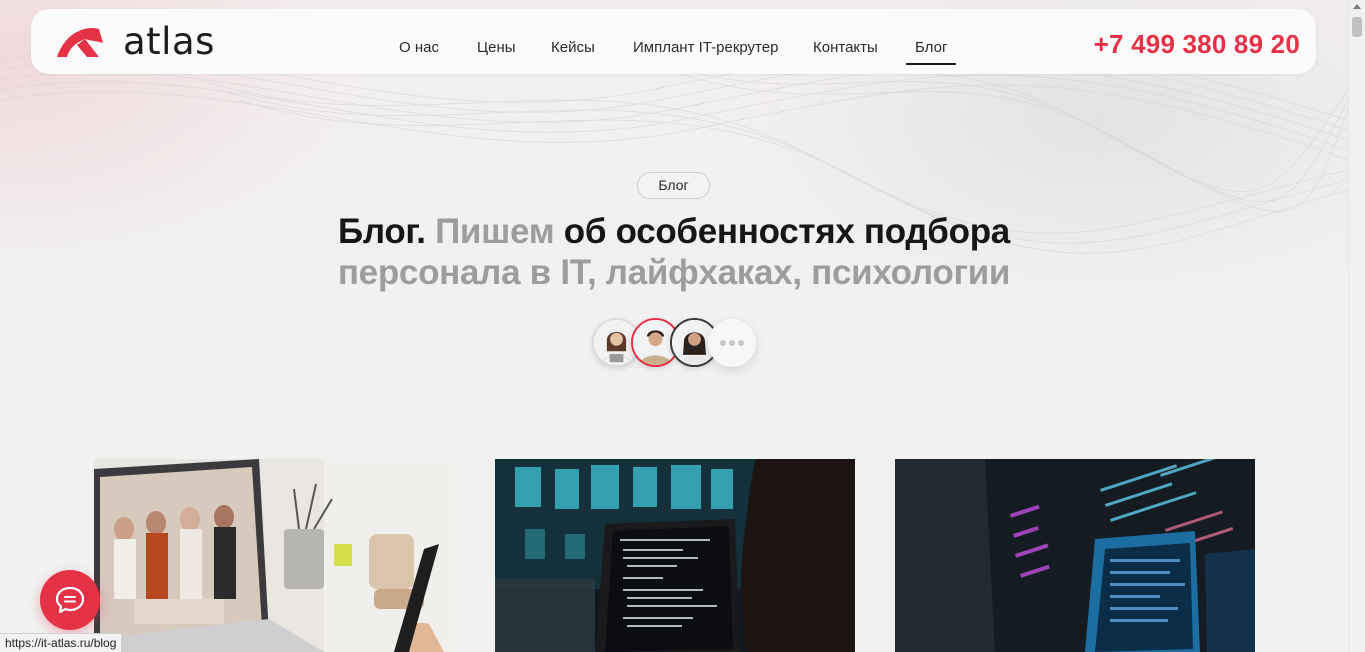 This screenshot has width=1365, height=652. I want to click on code-tablet-photo, so click(675, 555).